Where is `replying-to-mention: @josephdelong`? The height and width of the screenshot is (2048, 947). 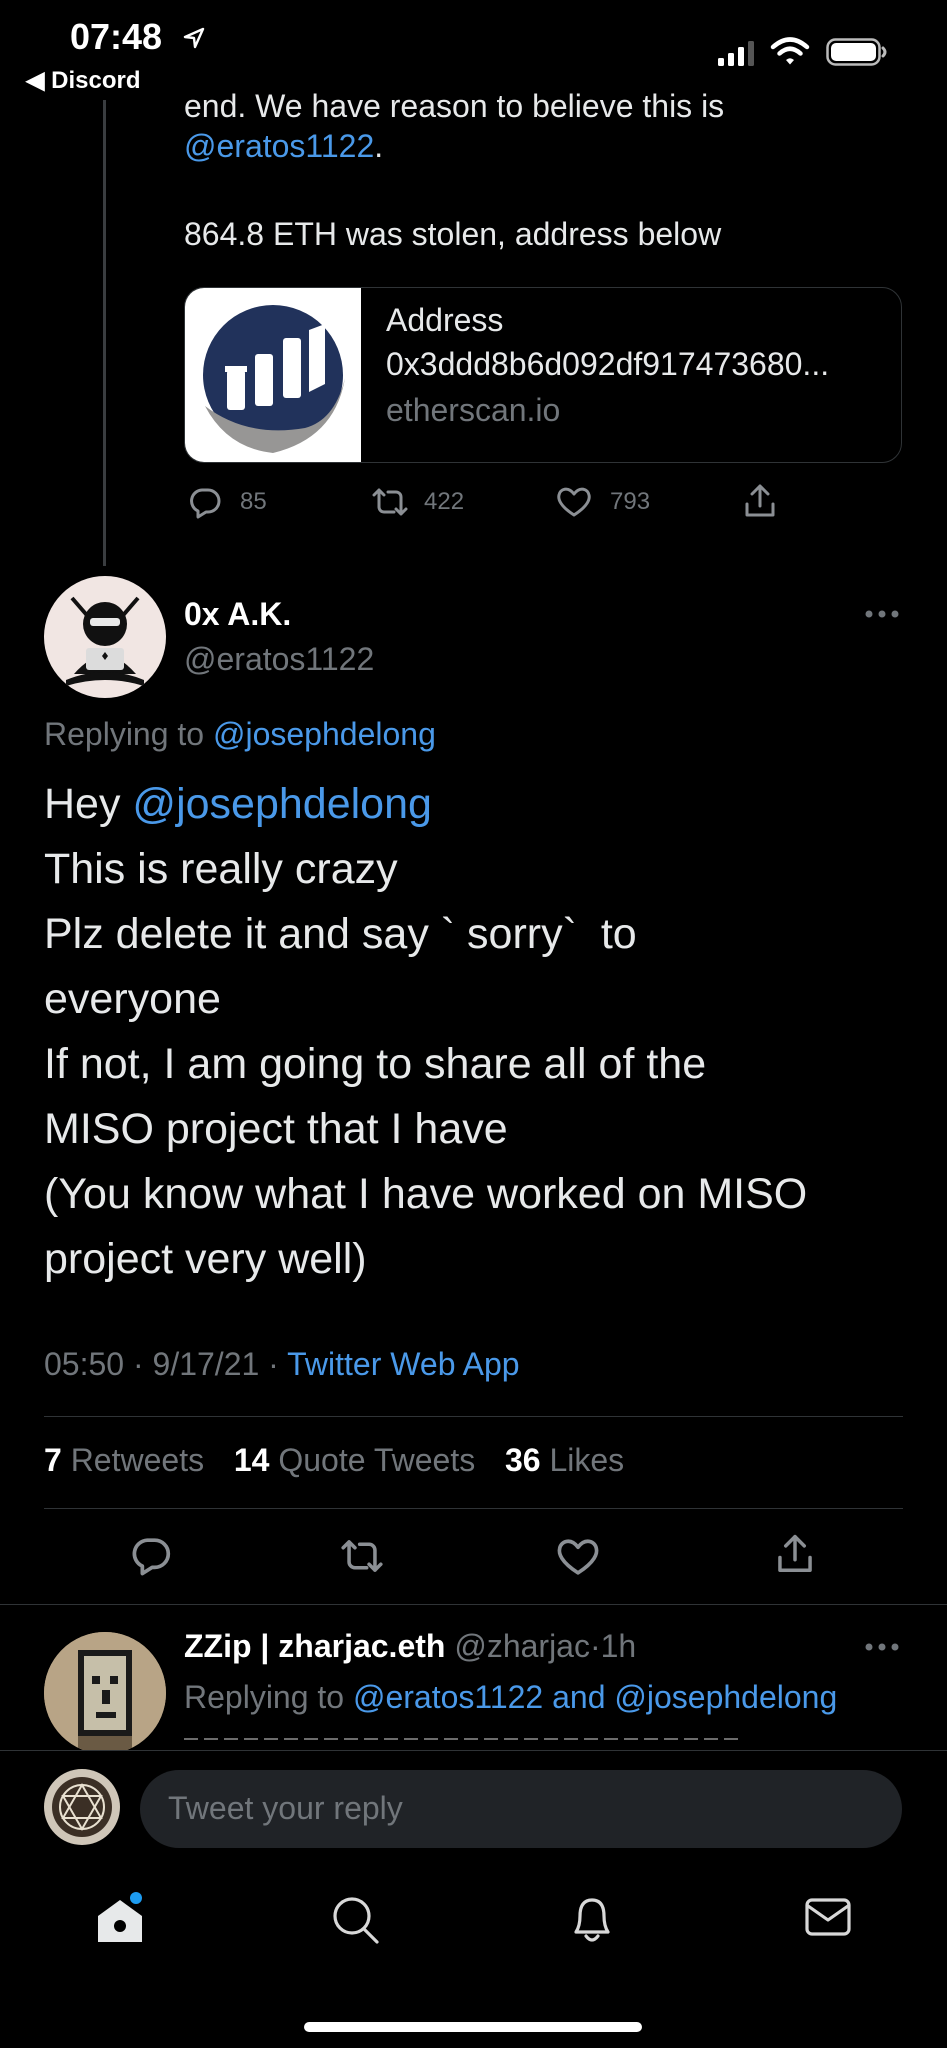
replying-to-mention: @josephdelong is located at coordinates (324, 734).